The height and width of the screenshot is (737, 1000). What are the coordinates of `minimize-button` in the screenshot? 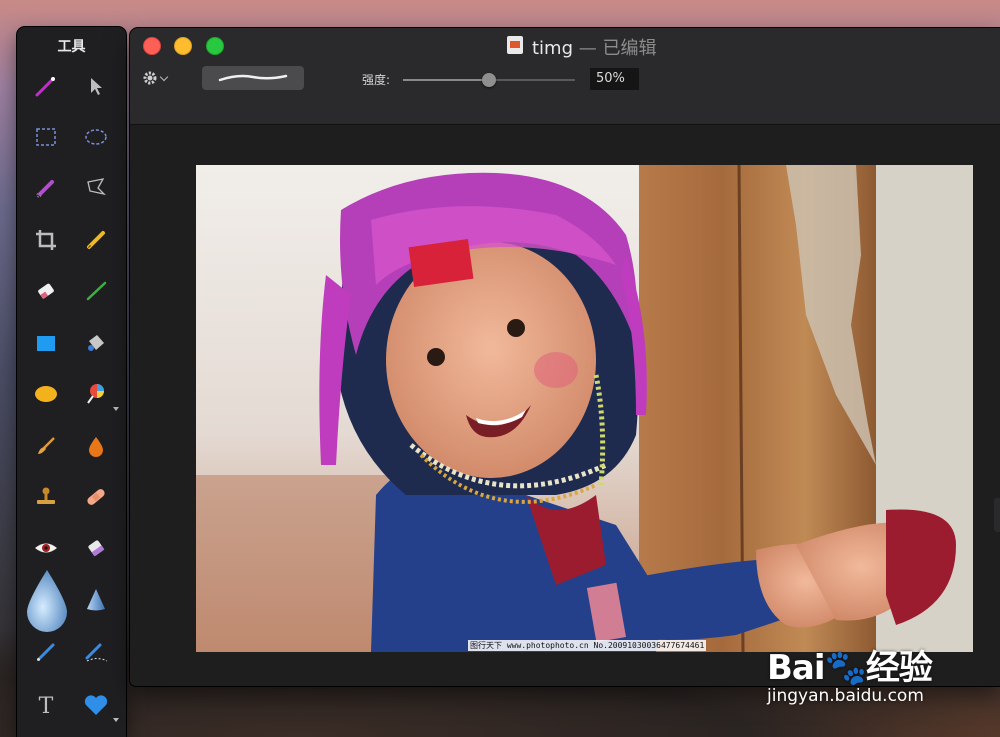 It's located at (183, 46).